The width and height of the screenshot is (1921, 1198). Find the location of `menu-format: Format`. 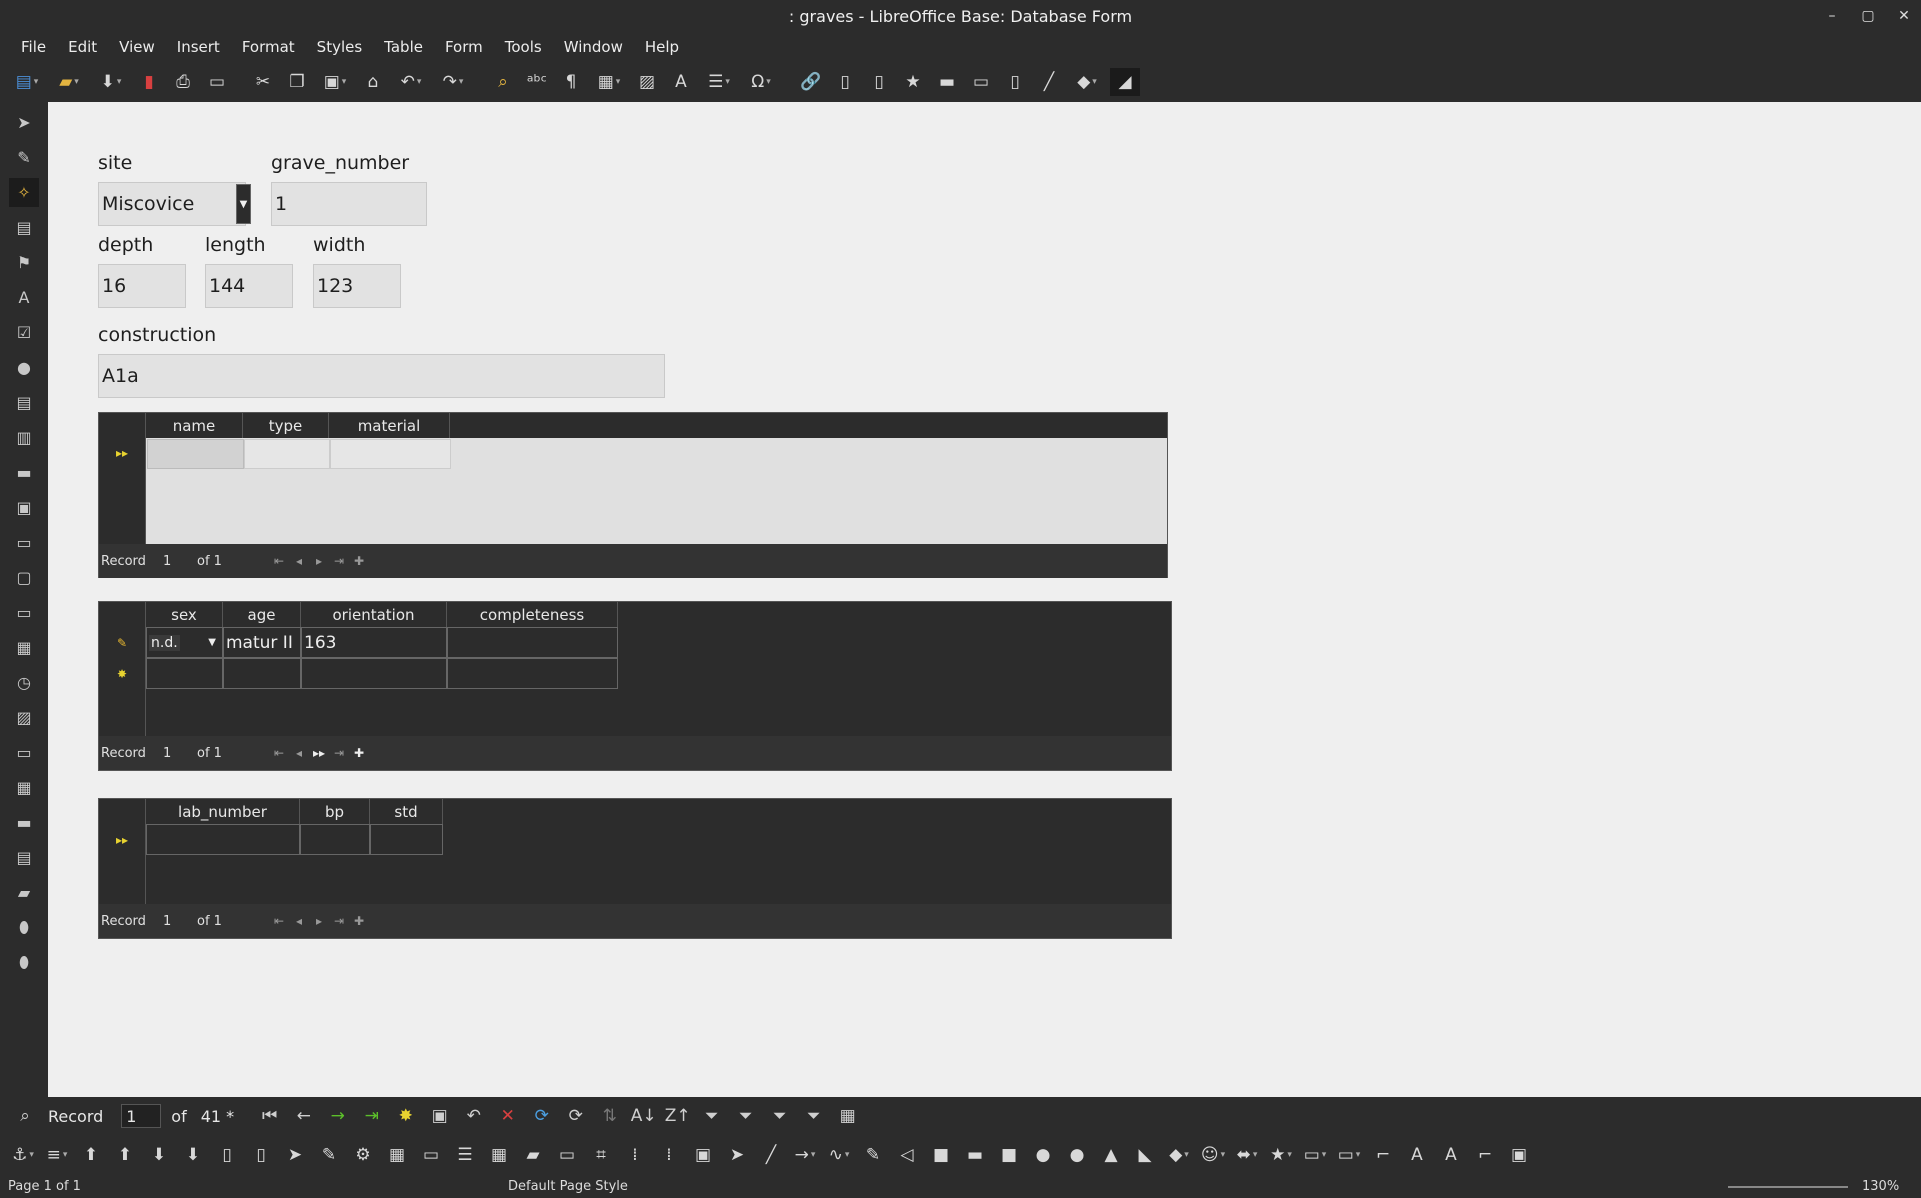

menu-format: Format is located at coordinates (268, 47).